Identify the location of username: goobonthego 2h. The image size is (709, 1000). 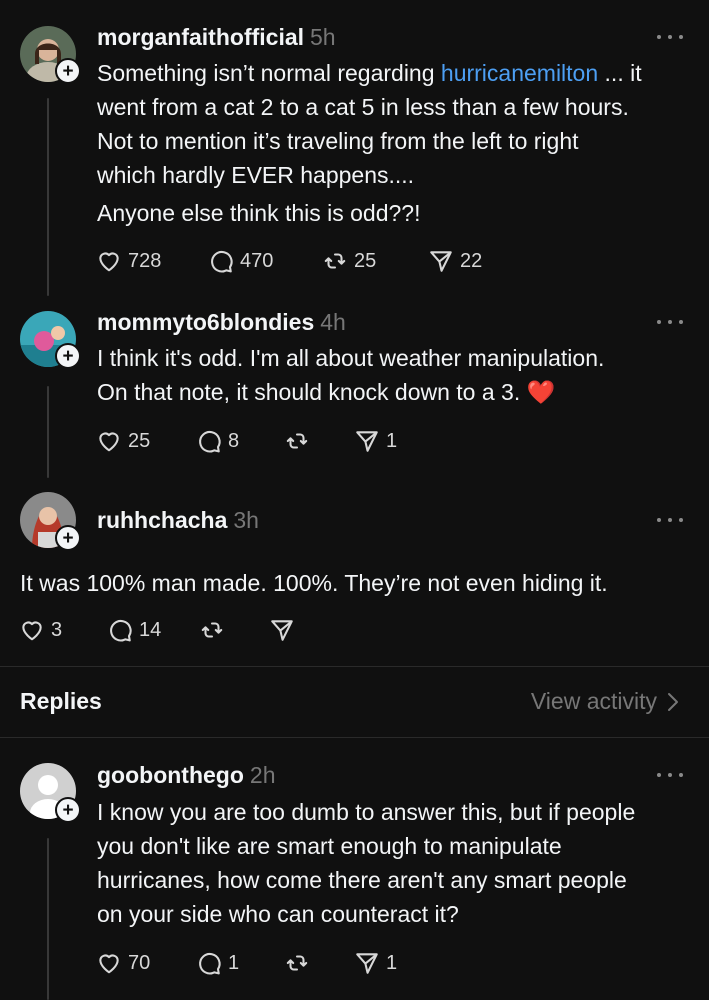
(186, 775).